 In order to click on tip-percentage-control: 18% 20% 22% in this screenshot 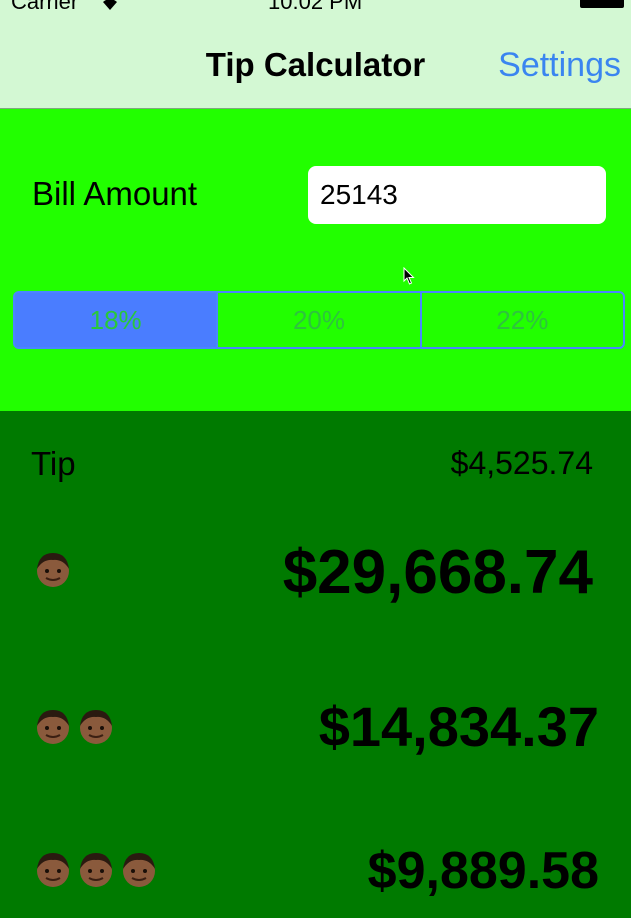, I will do `click(319, 320)`.